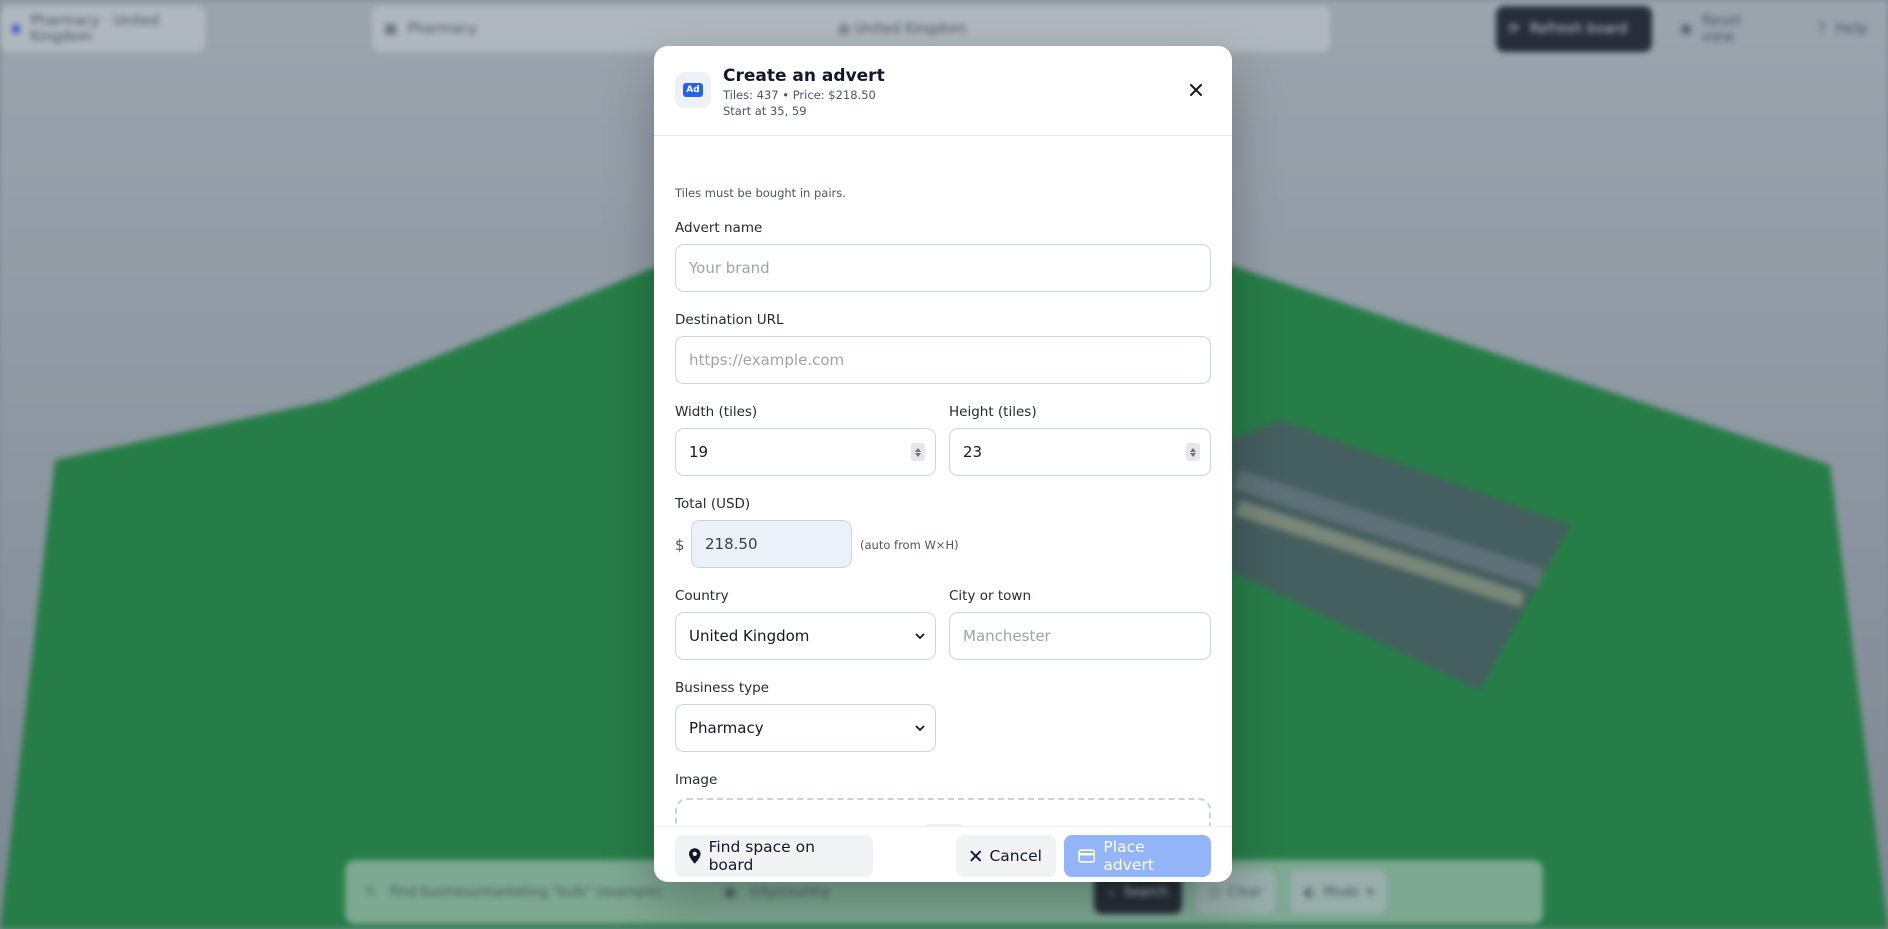 Image resolution: width=1888 pixels, height=929 pixels. I want to click on cancel-label: Cancel, so click(1015, 856).